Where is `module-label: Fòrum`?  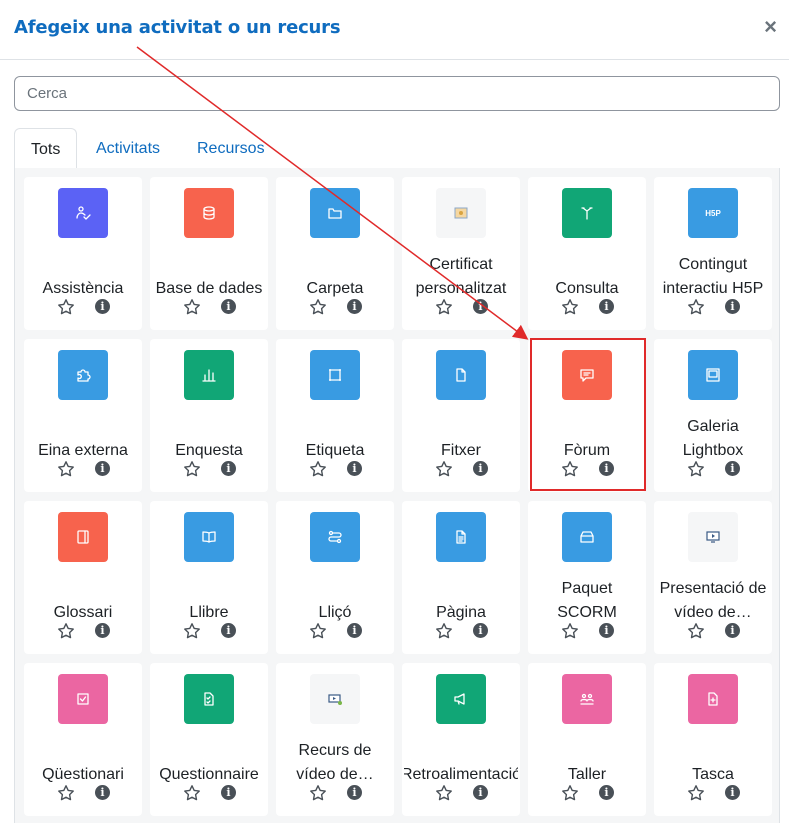
module-label: Fòrum is located at coordinates (587, 439).